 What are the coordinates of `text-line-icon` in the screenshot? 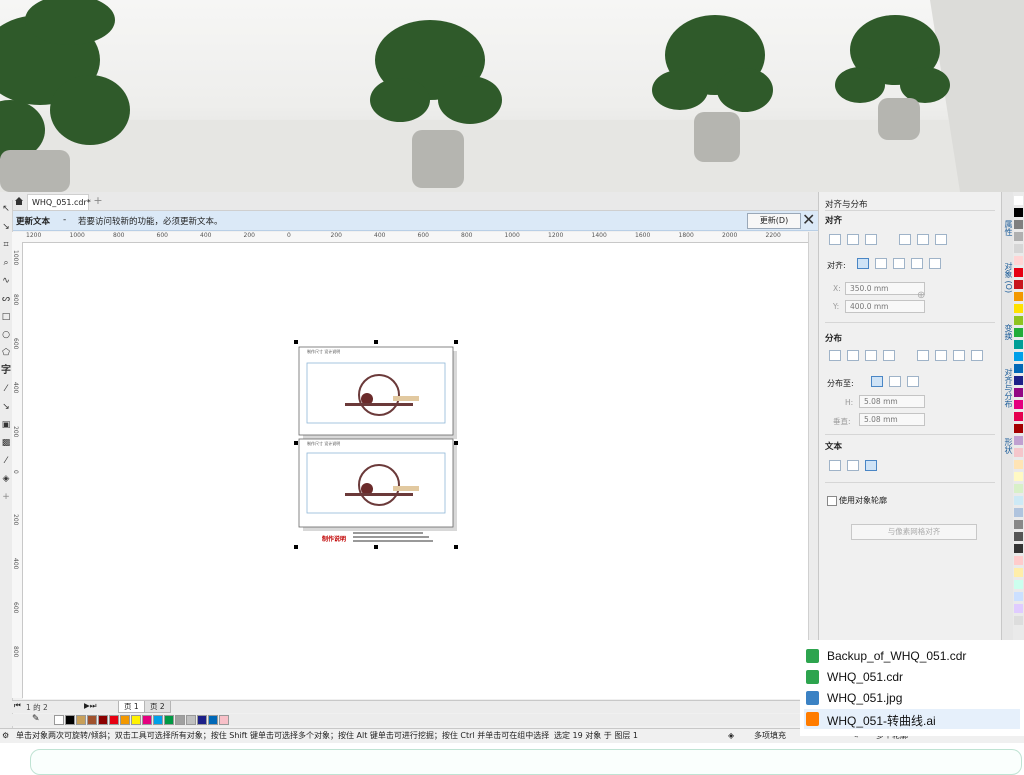 It's located at (853, 465).